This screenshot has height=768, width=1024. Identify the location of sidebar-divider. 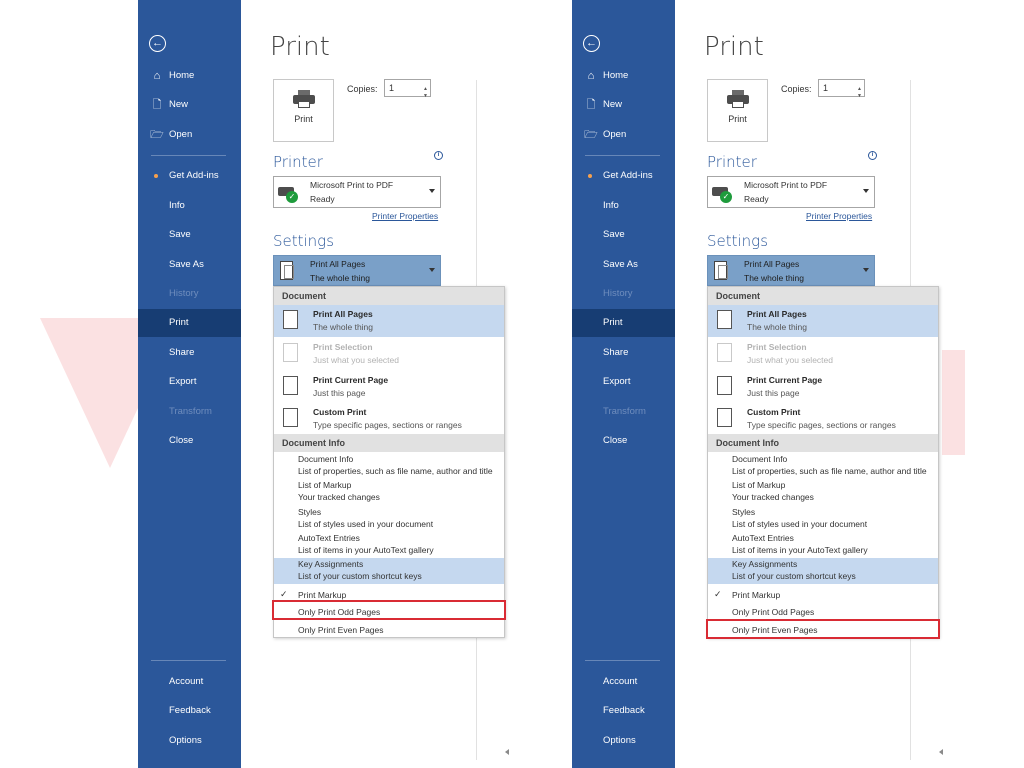
(188, 155).